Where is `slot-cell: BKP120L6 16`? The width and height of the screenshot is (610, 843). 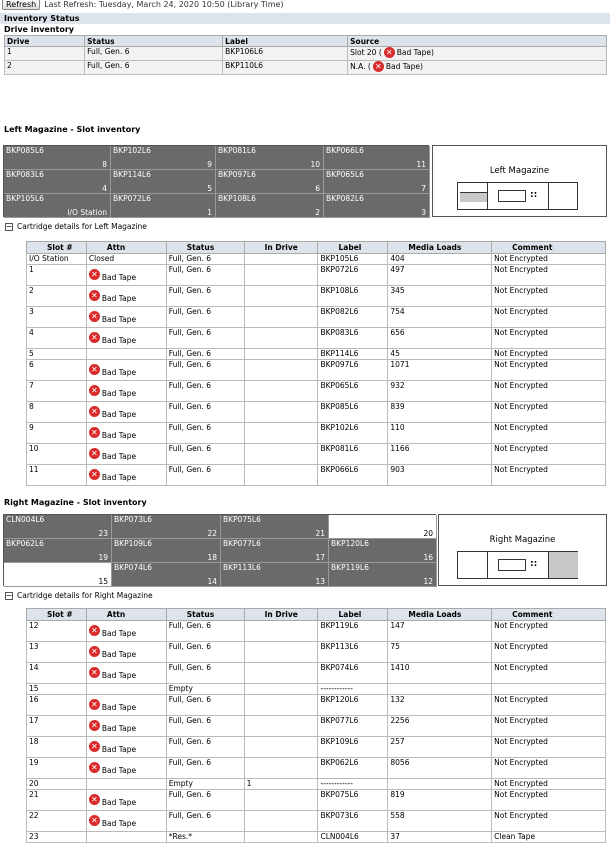
slot-cell: BKP120L6 16 is located at coordinates (383, 551).